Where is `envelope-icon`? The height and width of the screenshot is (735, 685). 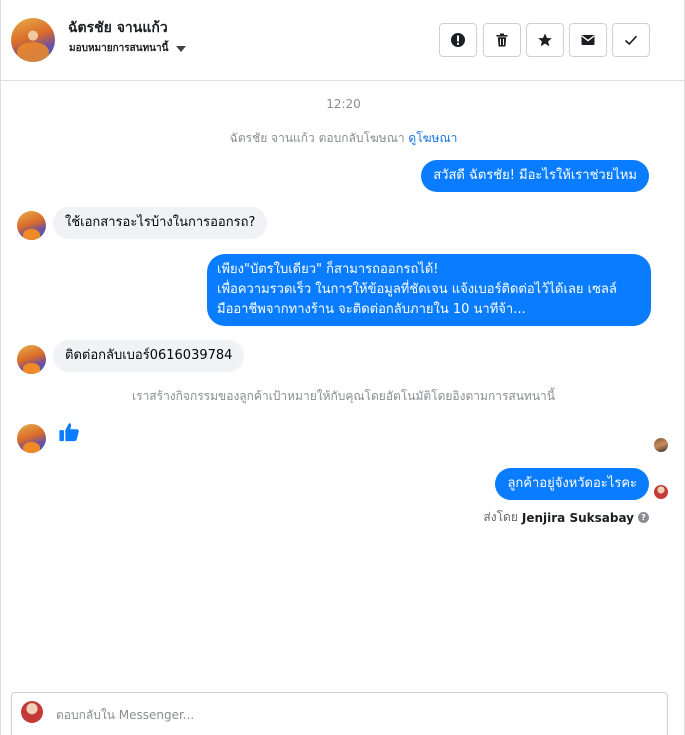 envelope-icon is located at coordinates (588, 40).